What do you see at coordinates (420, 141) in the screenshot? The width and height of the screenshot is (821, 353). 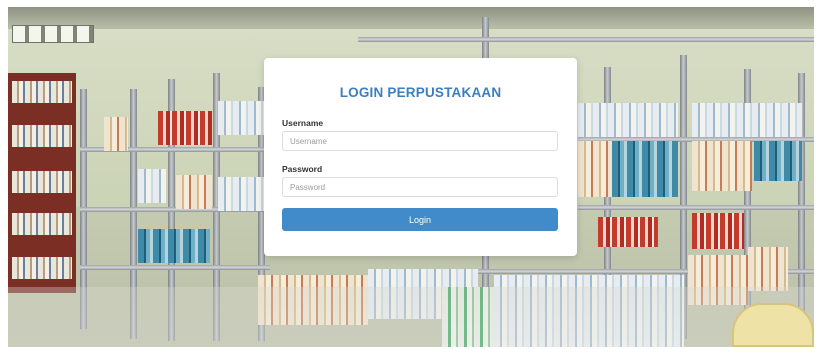 I see `username-input` at bounding box center [420, 141].